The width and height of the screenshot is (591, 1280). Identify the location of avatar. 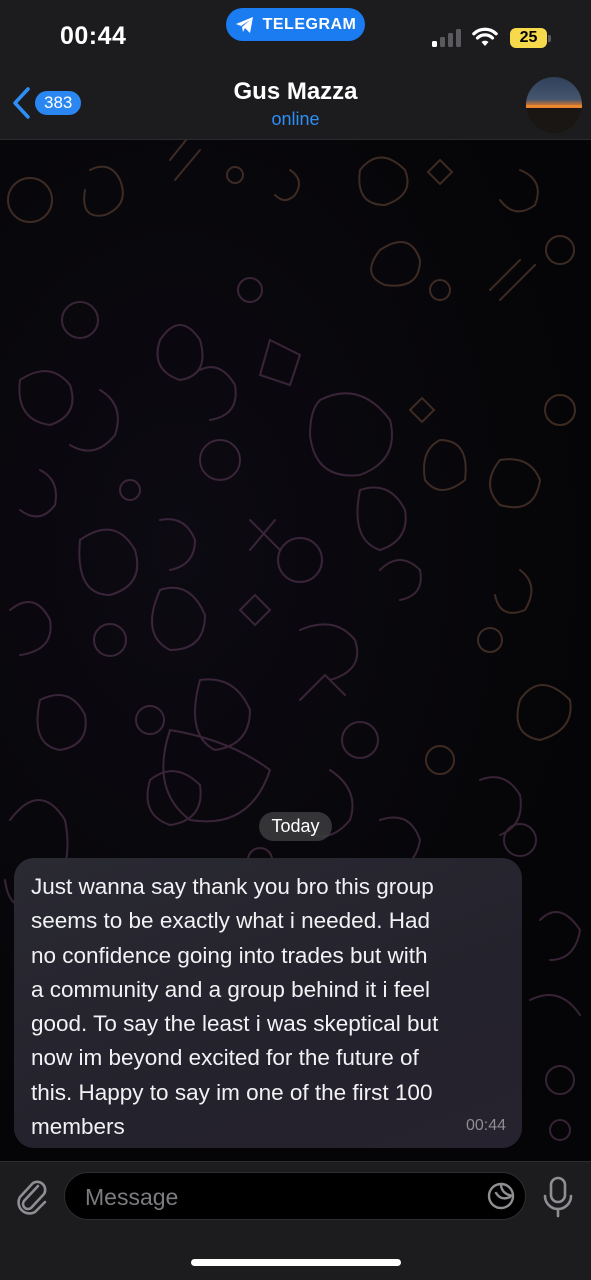
(554, 105).